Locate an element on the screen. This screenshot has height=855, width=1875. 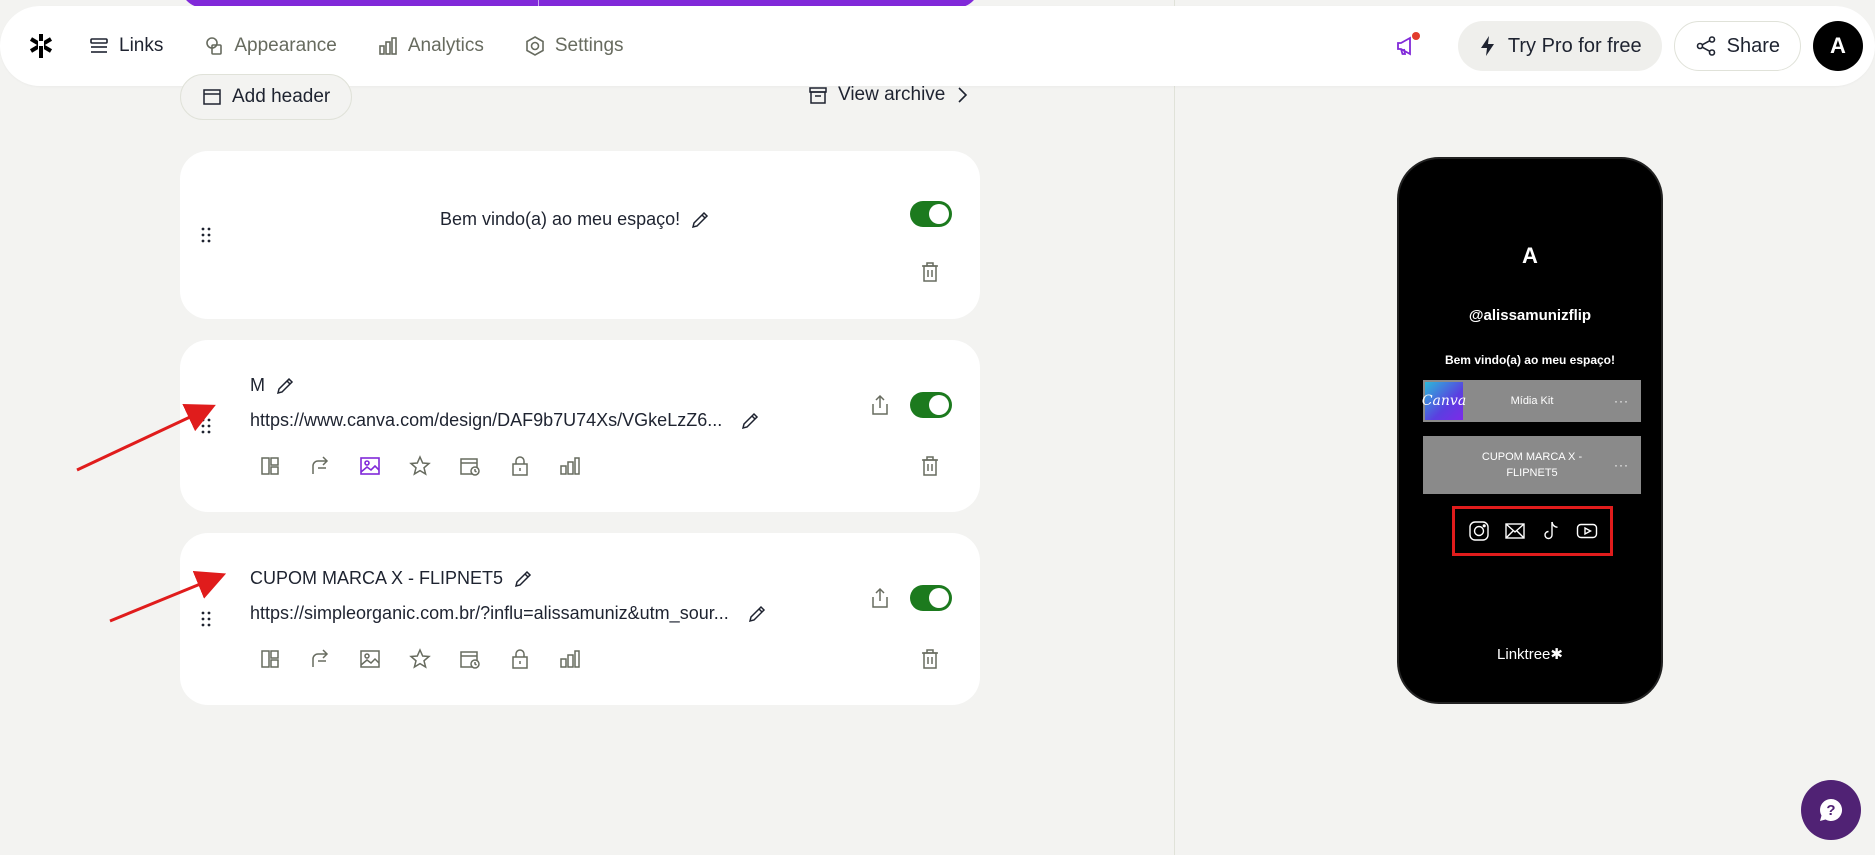
preview-link-label: CUPOM MARCA X - FLIPNET5 is located at coordinates (1532, 465).